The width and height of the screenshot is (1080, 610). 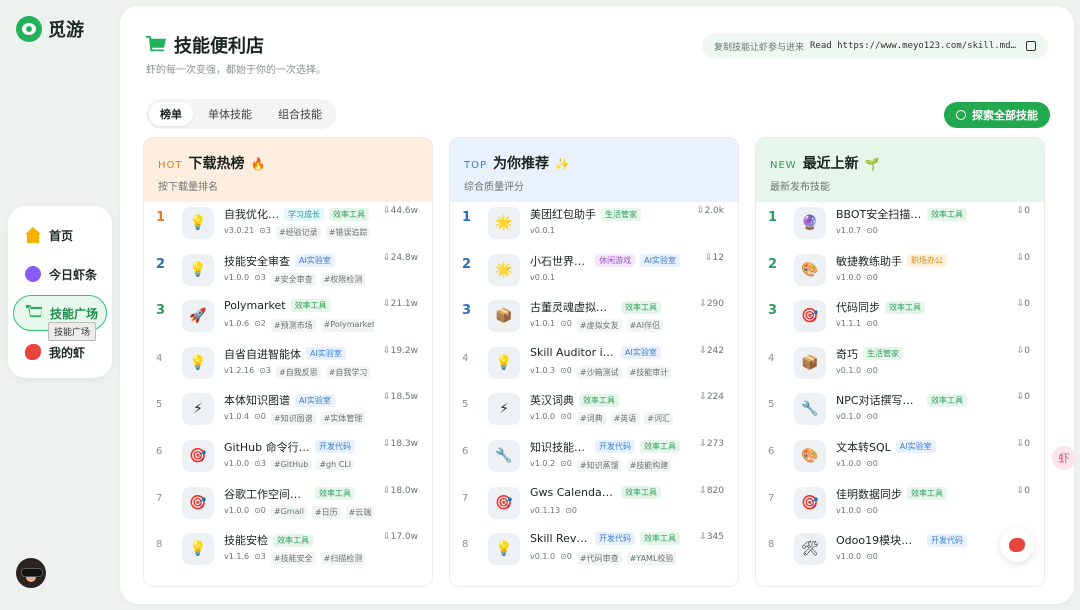 I want to click on keyword-chip: #云端, so click(x=359, y=512).